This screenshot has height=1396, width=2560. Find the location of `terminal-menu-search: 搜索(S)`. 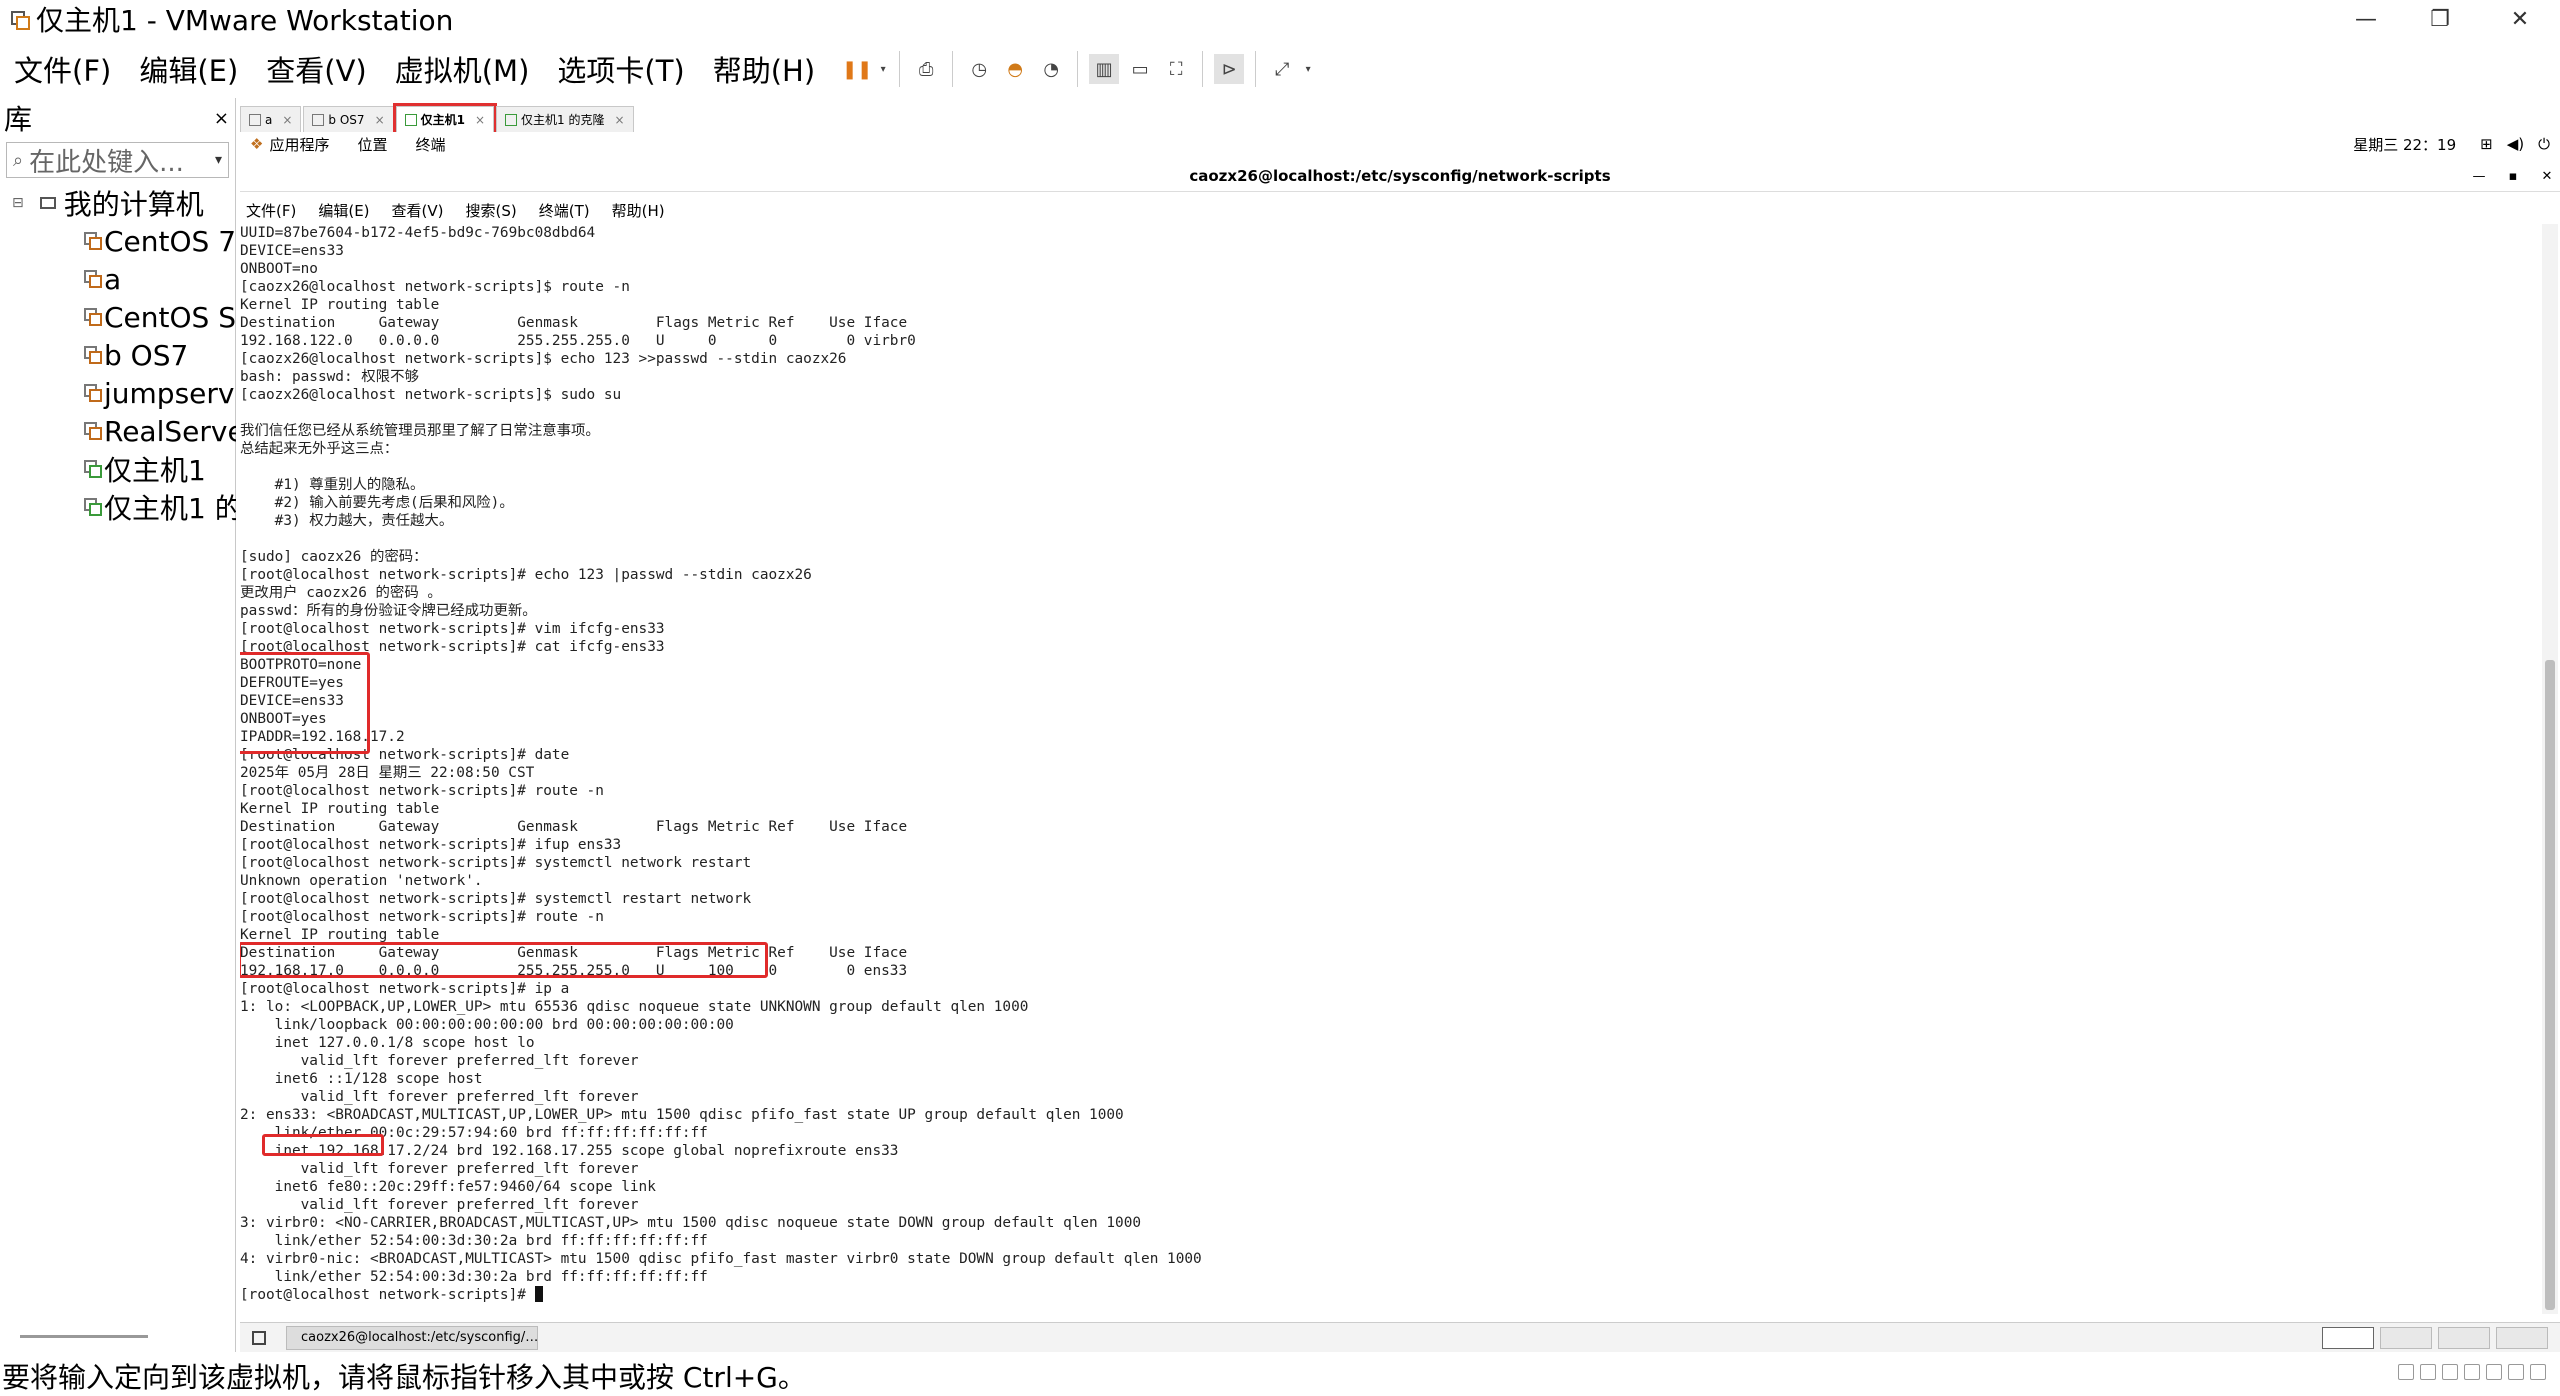

terminal-menu-search: 搜索(S) is located at coordinates (491, 210).